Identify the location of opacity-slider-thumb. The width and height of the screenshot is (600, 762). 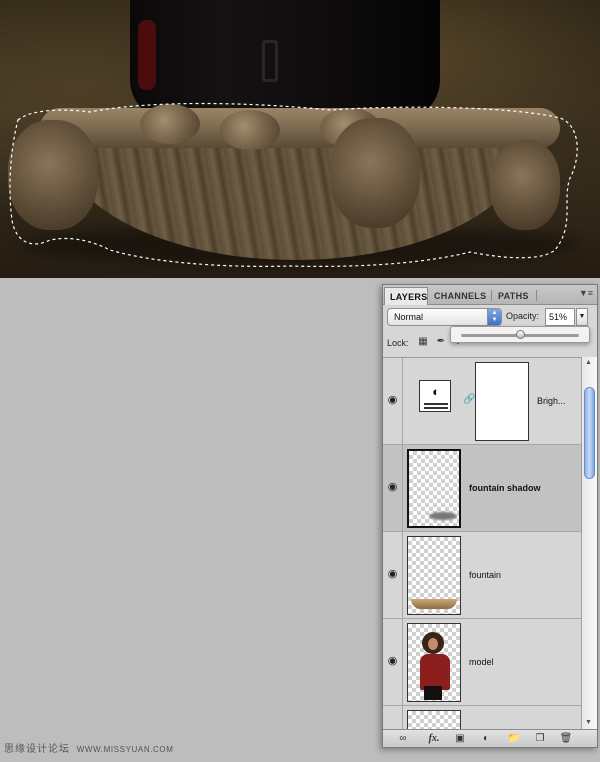
(521, 334).